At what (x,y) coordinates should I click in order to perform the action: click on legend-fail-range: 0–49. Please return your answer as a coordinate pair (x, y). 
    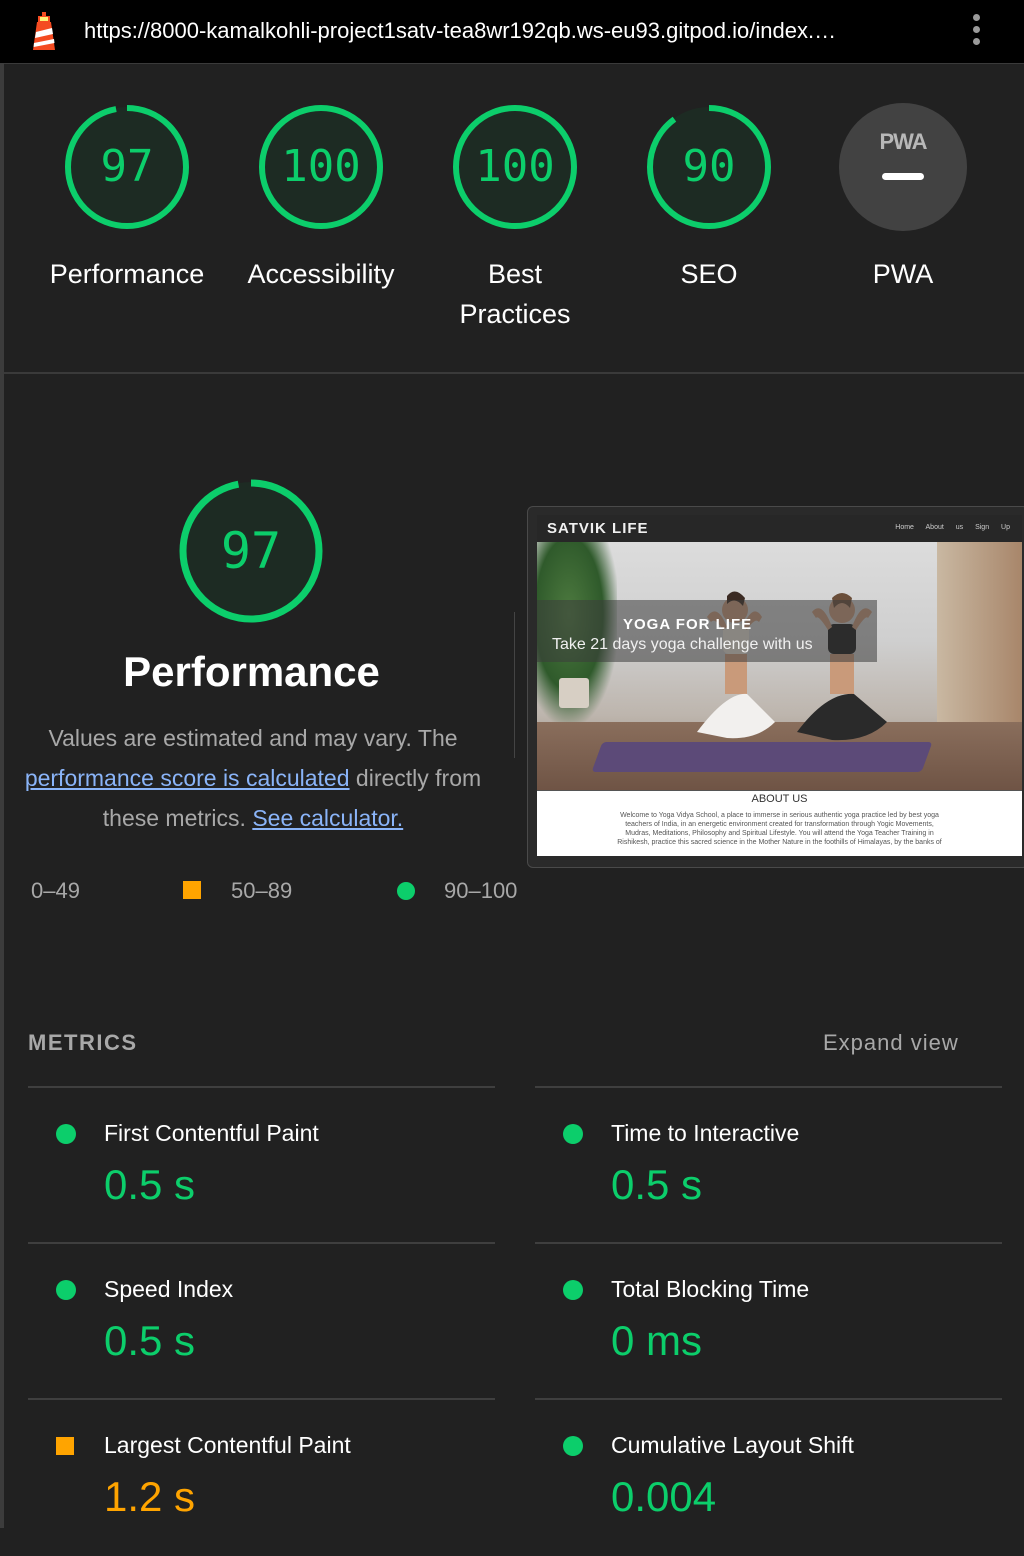
    Looking at the image, I should click on (55, 890).